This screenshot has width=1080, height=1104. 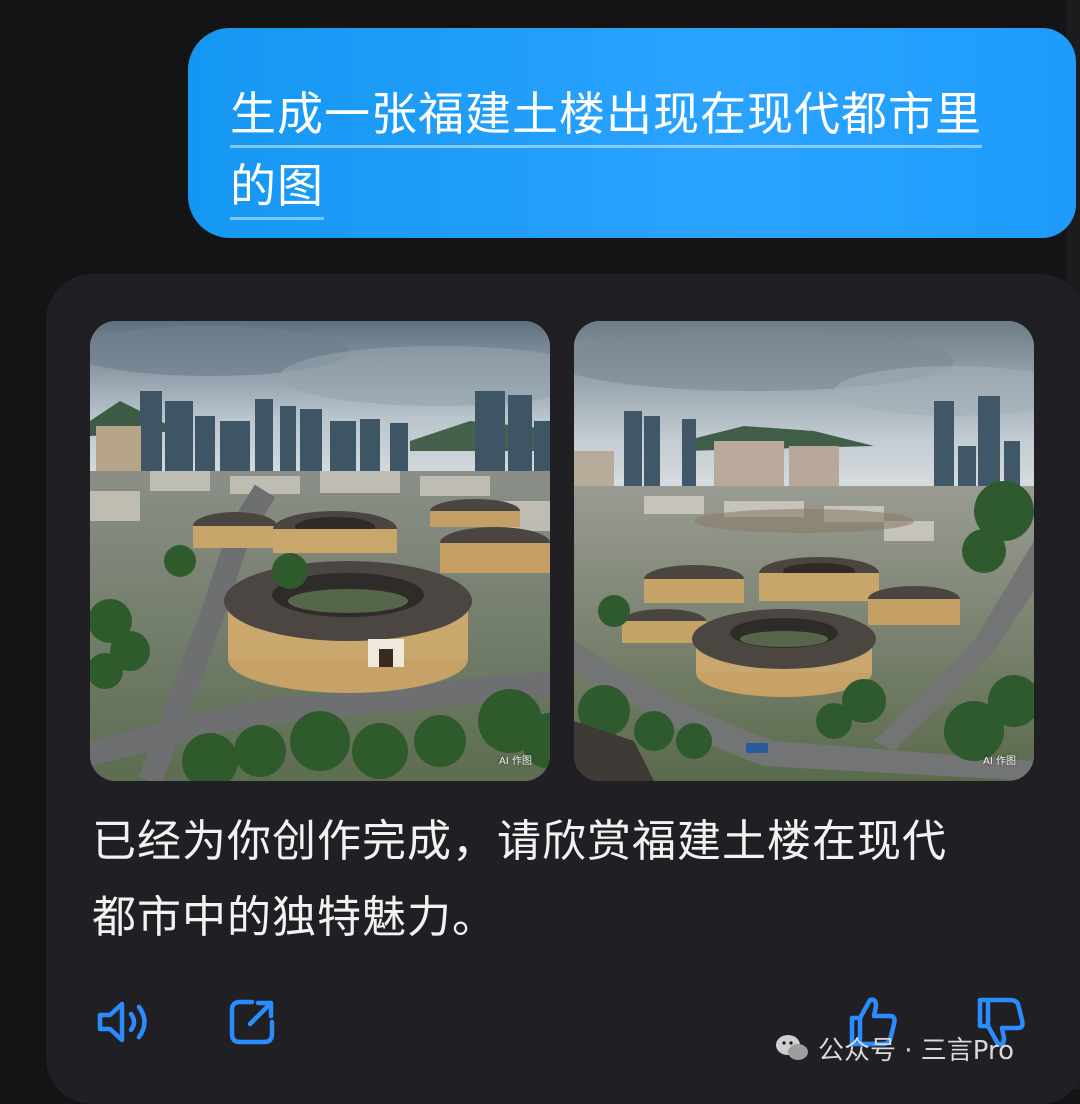 I want to click on speaker-icon, so click(x=122, y=1022).